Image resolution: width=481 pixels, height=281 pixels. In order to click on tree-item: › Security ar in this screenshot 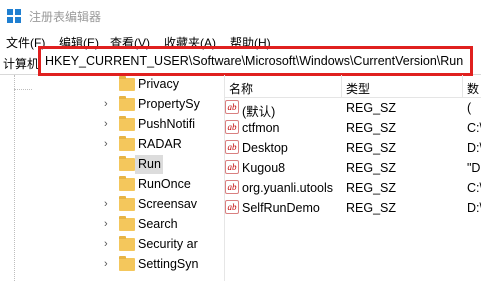, I will do `click(163, 245)`.